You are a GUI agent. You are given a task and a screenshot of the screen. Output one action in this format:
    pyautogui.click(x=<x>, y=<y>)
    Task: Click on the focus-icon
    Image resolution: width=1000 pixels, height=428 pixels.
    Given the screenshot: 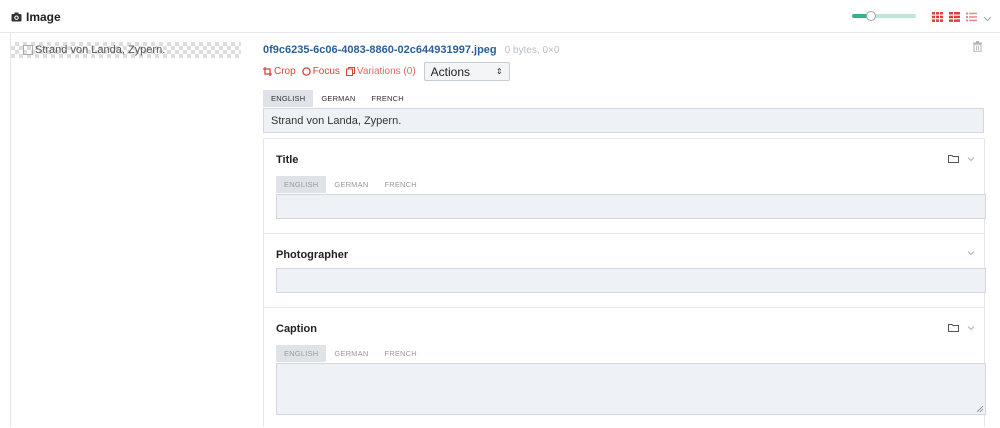 What is the action you would take?
    pyautogui.click(x=306, y=71)
    